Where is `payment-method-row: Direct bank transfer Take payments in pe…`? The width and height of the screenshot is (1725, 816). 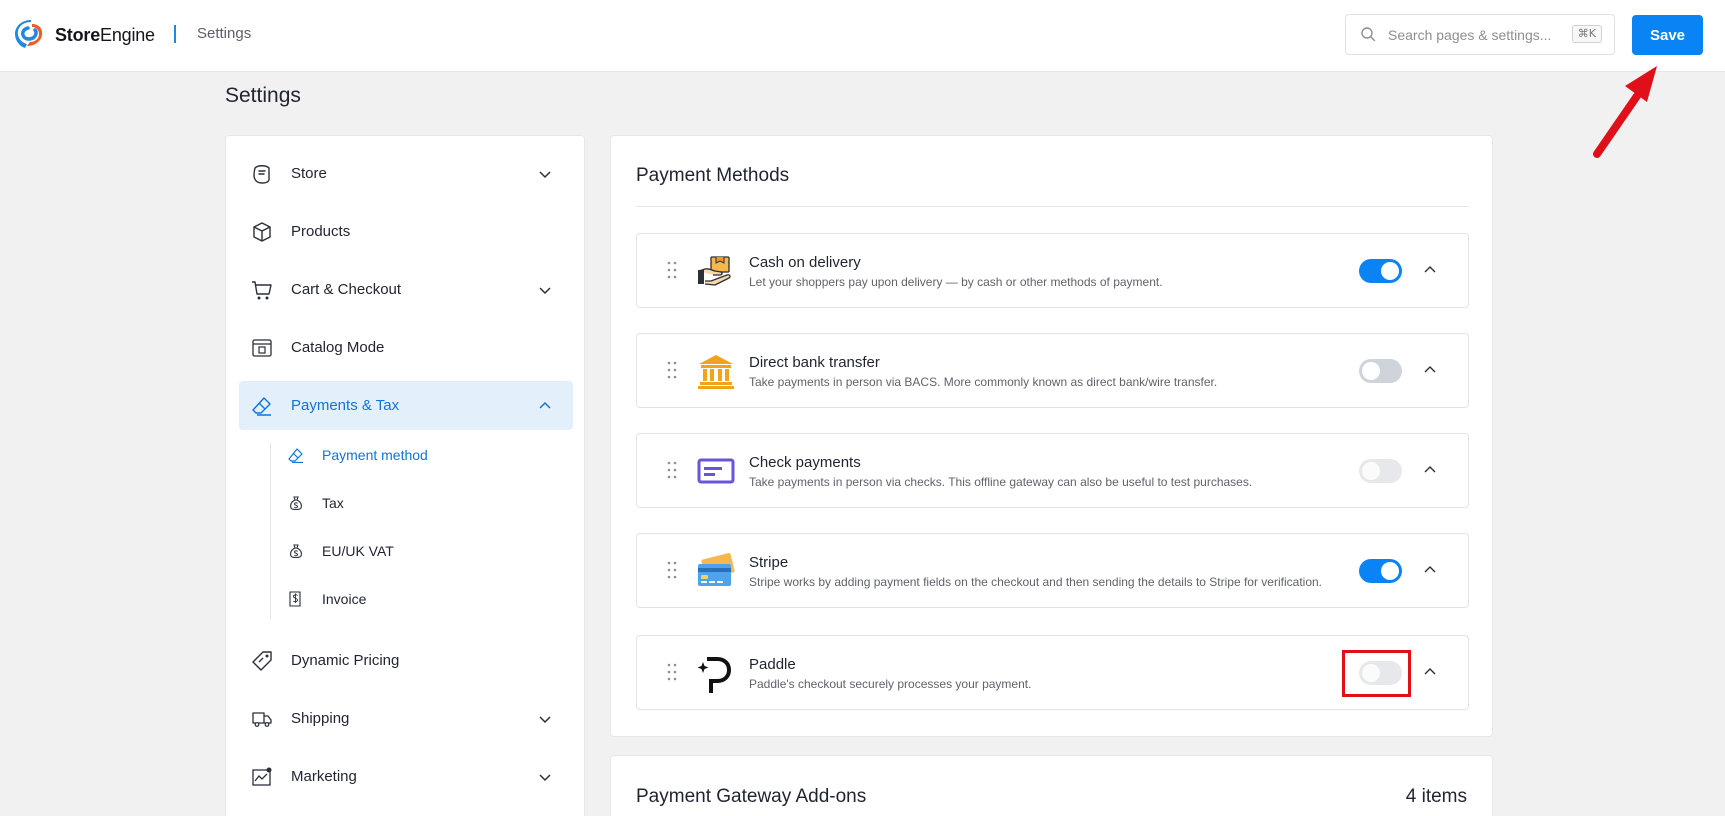 payment-method-row: Direct bank transfer Take payments in pe… is located at coordinates (1052, 370).